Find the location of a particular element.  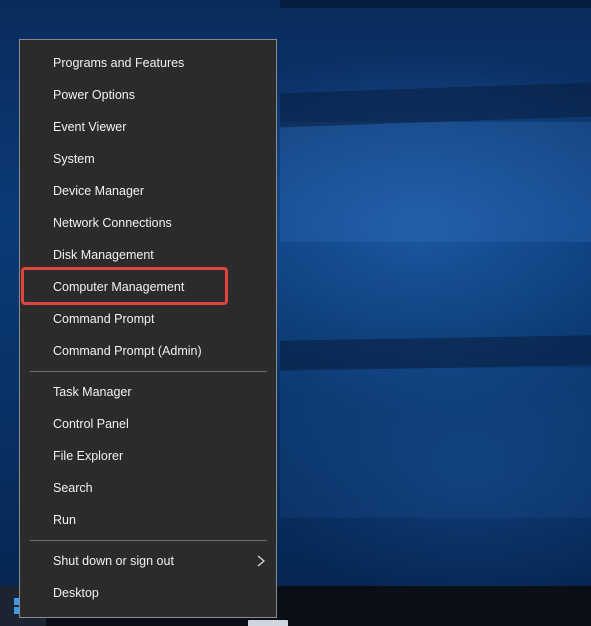

menu-item-system: System is located at coordinates (148, 159).